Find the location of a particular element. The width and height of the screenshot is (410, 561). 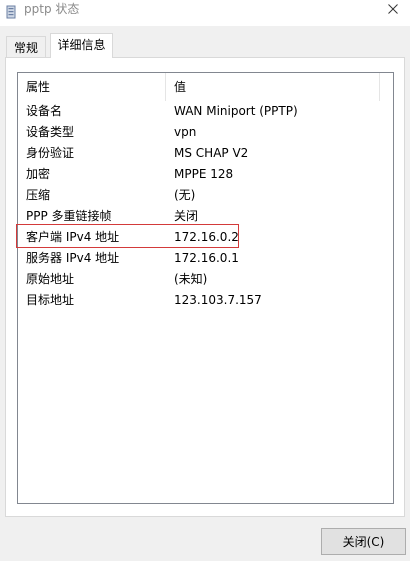

property-cell: 设备名 is located at coordinates (44, 111).